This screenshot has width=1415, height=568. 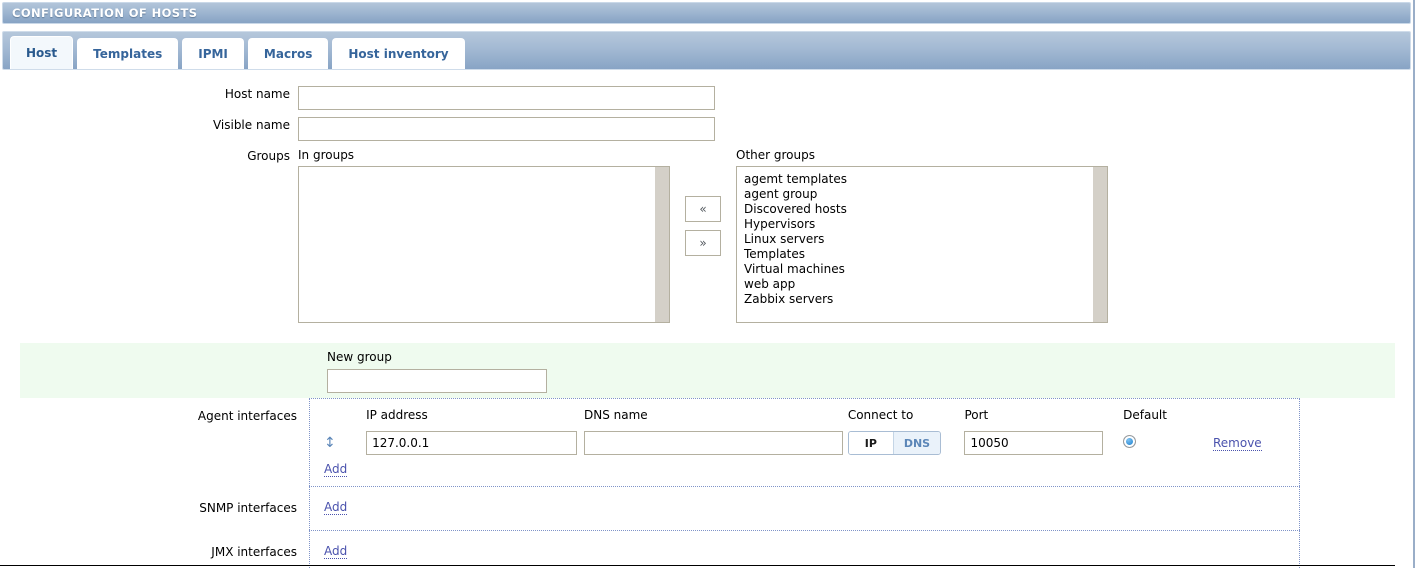 I want to click on visible-name-field-cell, so click(x=855, y=129).